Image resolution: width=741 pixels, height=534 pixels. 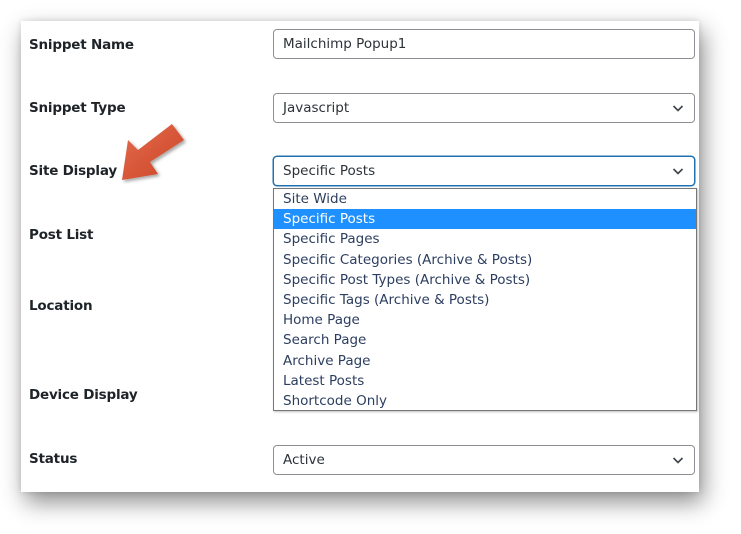 I want to click on post-list-label: Post List, so click(x=61, y=235).